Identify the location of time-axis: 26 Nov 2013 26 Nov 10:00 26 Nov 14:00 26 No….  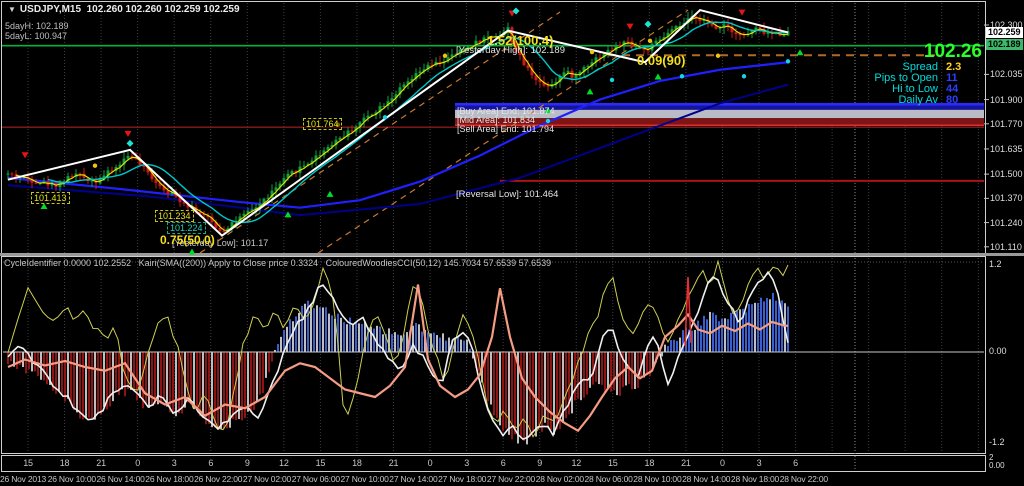
(492, 478).